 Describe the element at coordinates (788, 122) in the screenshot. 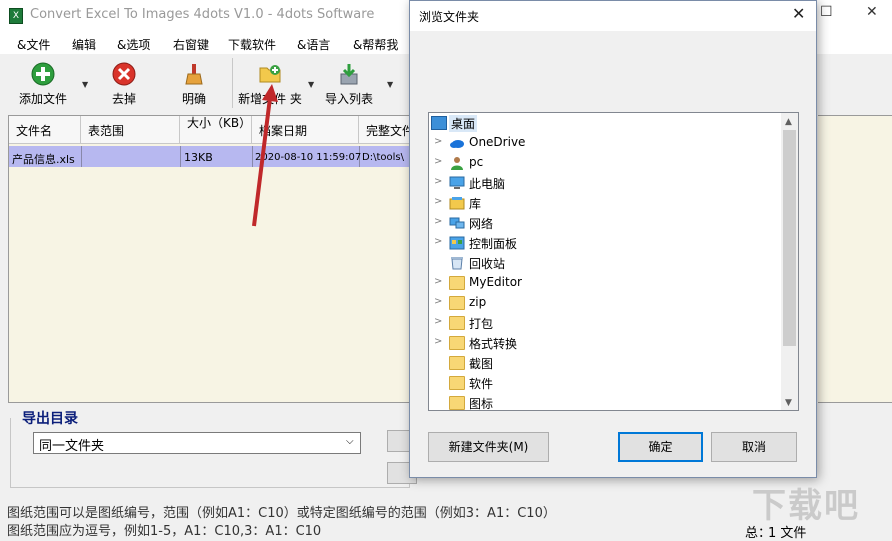

I see `scroll-up-icon: ▲` at that location.